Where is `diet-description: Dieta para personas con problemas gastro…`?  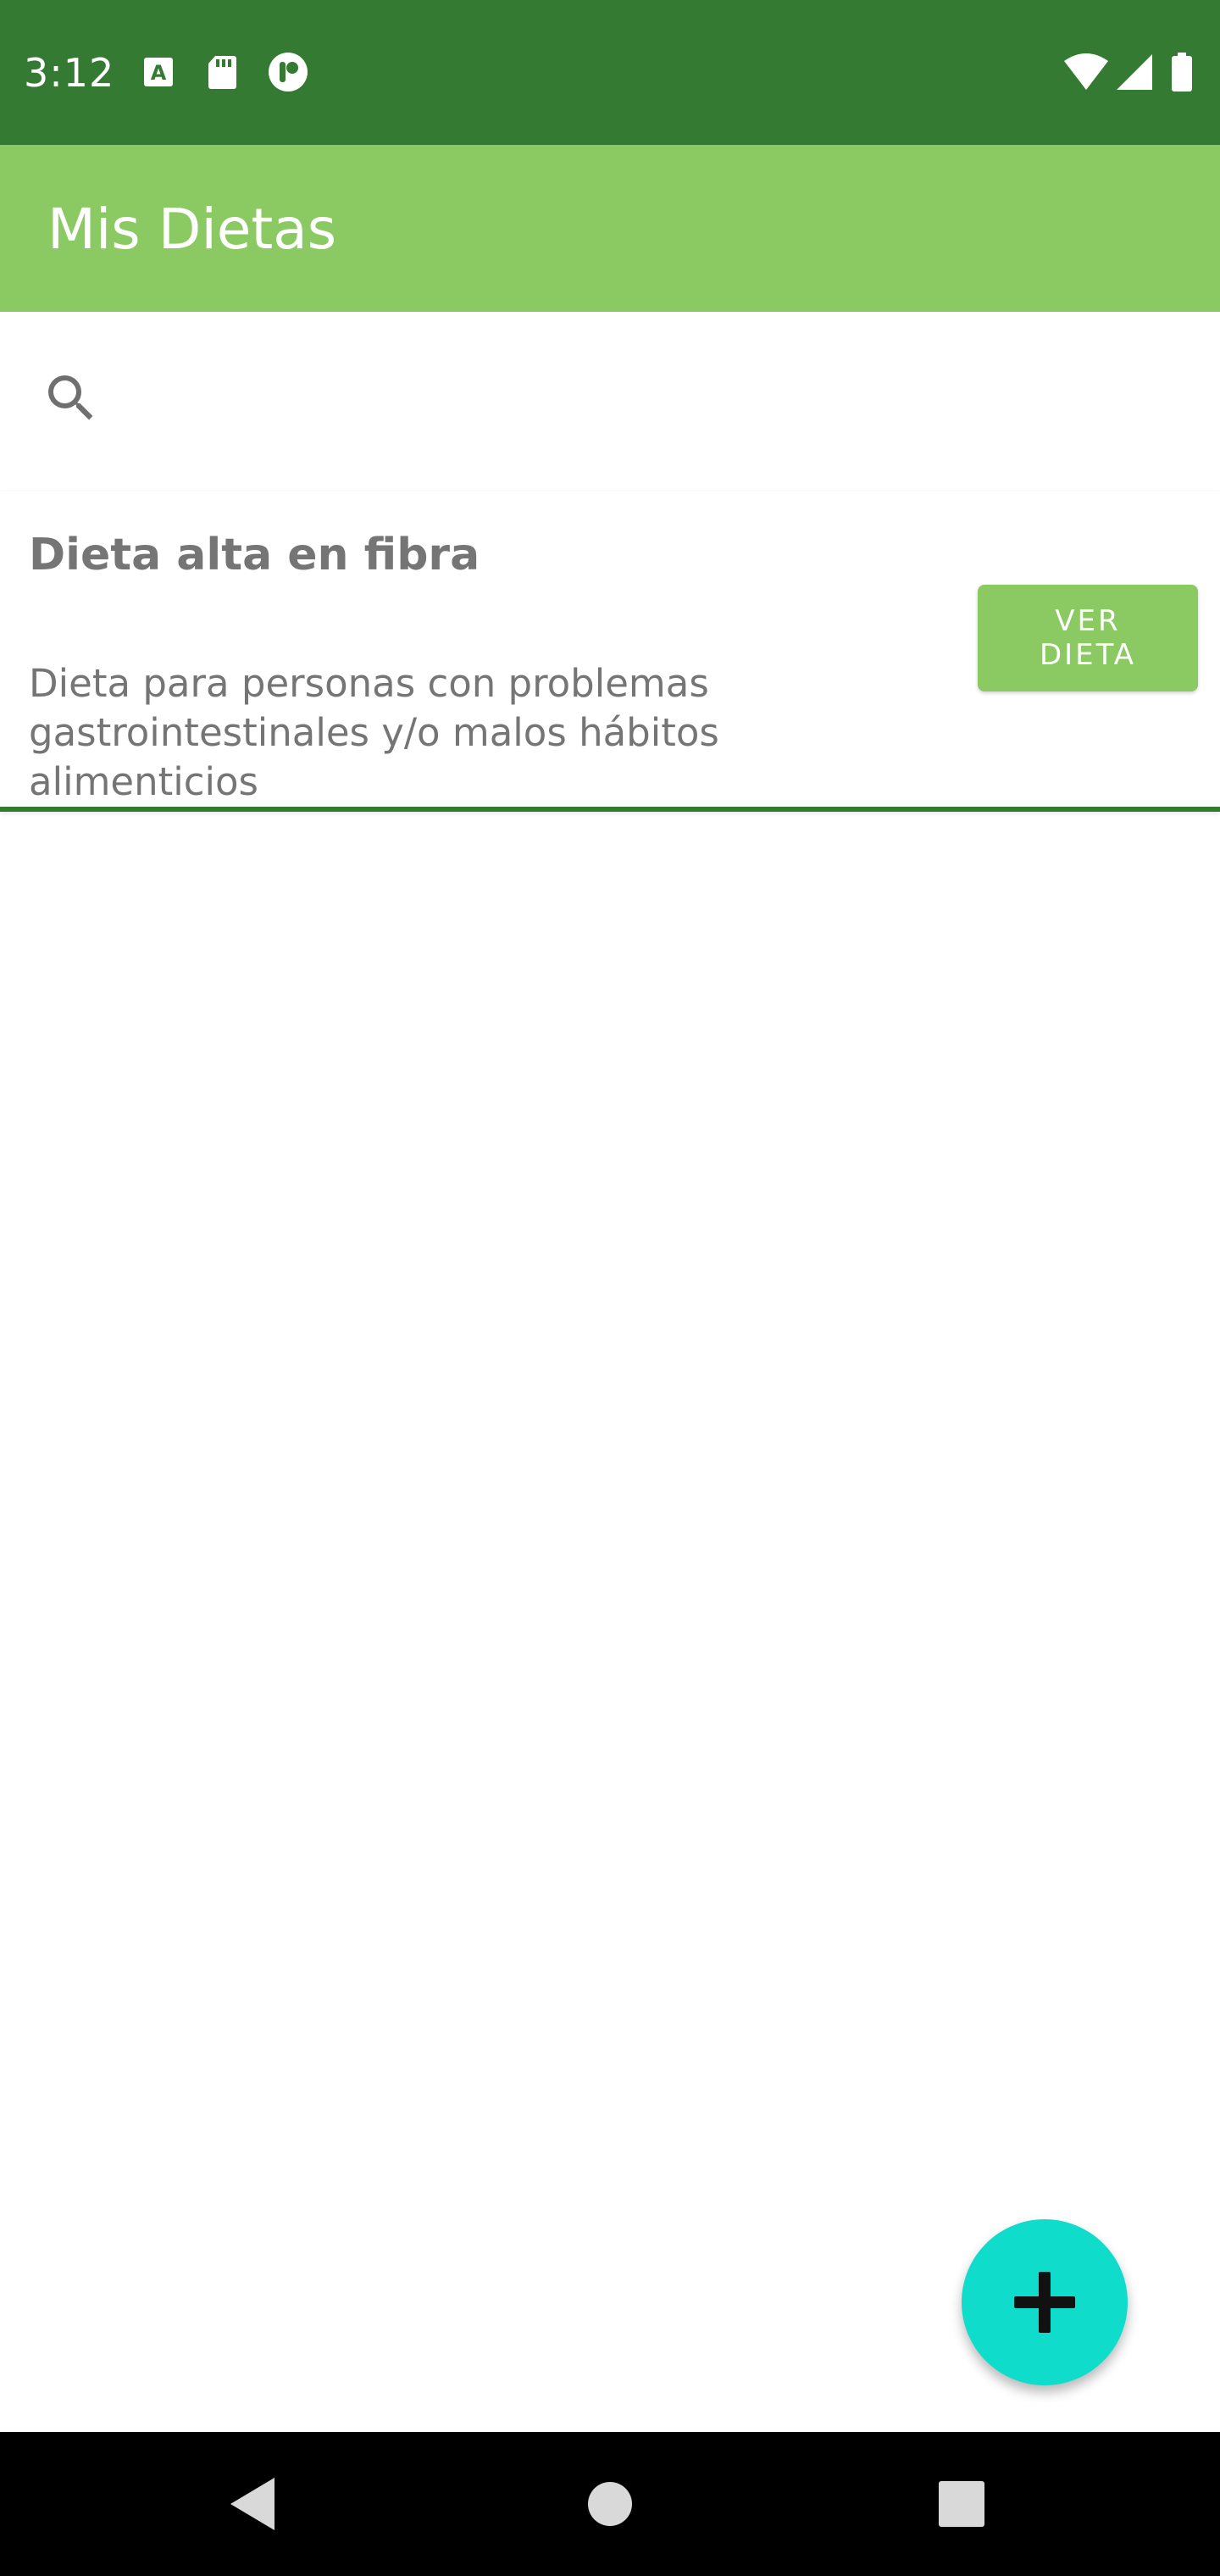
diet-description: Dieta para personas con problemas gastro… is located at coordinates (374, 732).